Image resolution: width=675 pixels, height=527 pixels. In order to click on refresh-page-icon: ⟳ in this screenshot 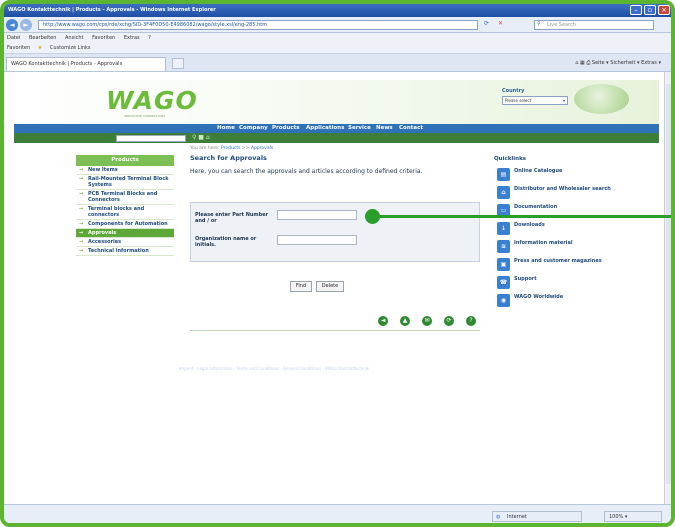, I will do `click(449, 321)`.